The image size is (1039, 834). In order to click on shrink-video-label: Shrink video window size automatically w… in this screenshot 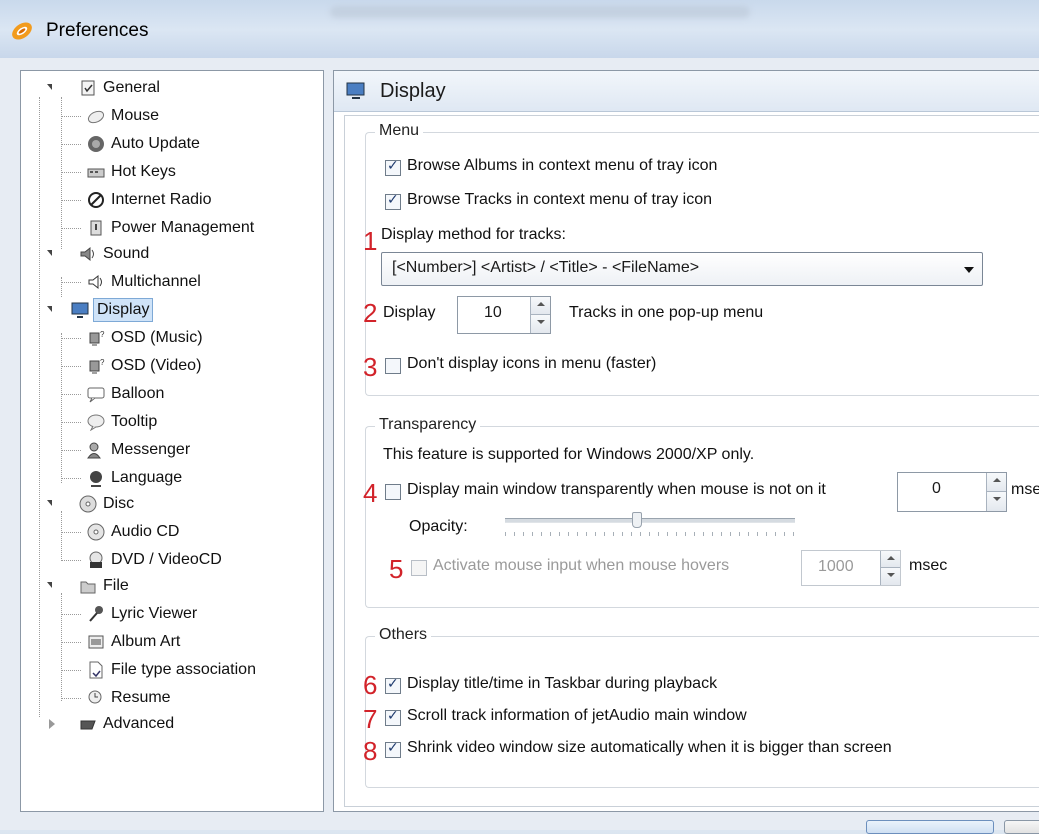, I will do `click(649, 748)`.